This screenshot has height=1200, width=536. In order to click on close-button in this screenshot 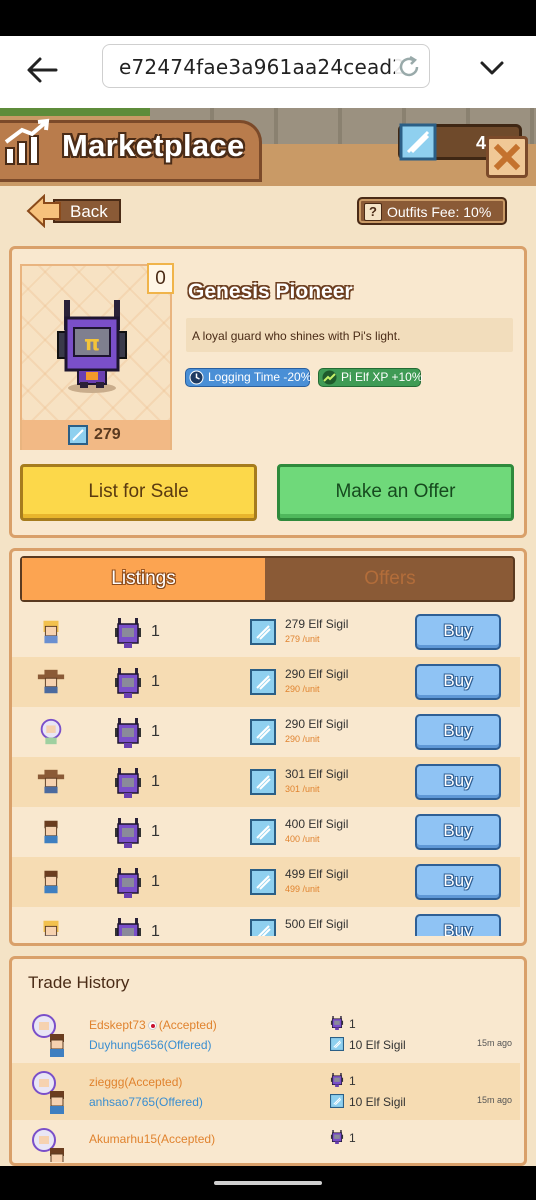, I will do `click(507, 157)`.